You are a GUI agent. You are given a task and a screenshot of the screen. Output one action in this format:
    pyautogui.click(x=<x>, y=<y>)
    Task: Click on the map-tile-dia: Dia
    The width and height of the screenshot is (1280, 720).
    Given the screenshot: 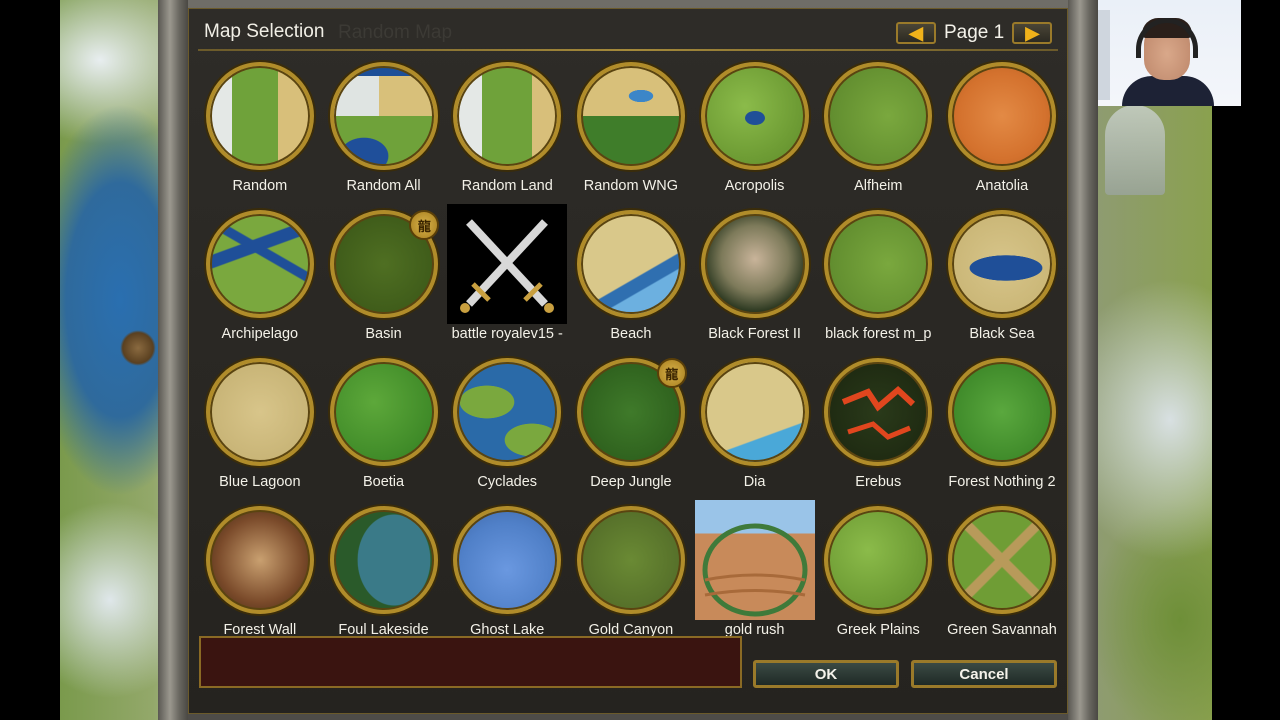 What is the action you would take?
    pyautogui.click(x=755, y=426)
    